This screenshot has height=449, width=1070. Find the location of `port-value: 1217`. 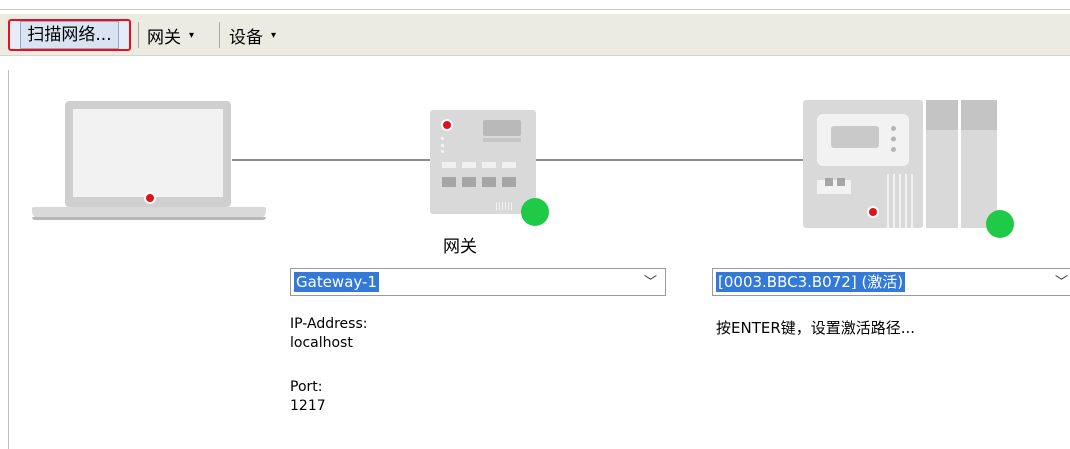

port-value: 1217 is located at coordinates (308, 406).